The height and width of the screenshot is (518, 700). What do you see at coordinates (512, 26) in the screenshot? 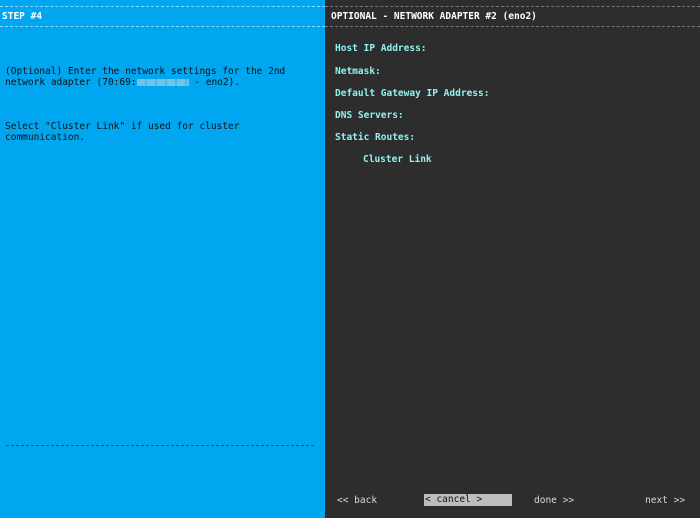
I see `form-title-divider` at bounding box center [512, 26].